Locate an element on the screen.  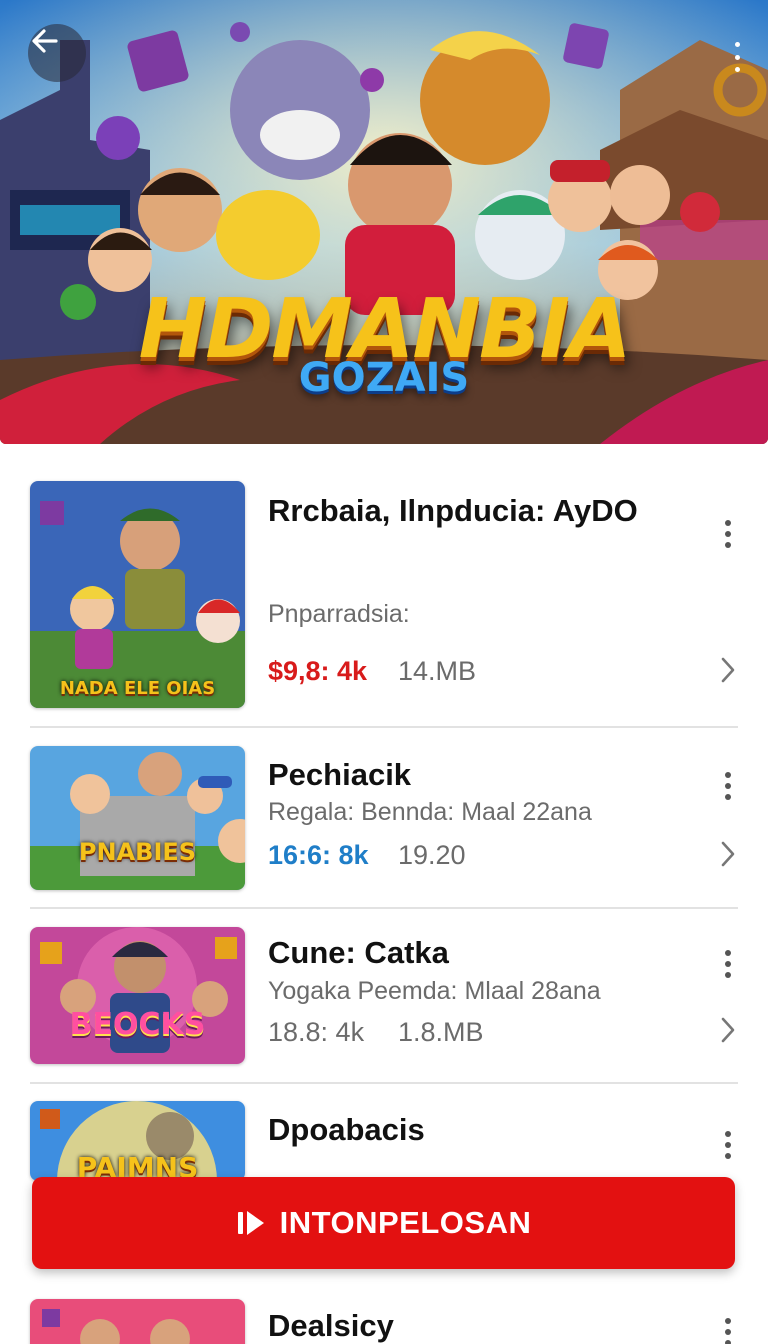
item-title: Cune: Catka is located at coordinates (358, 952).